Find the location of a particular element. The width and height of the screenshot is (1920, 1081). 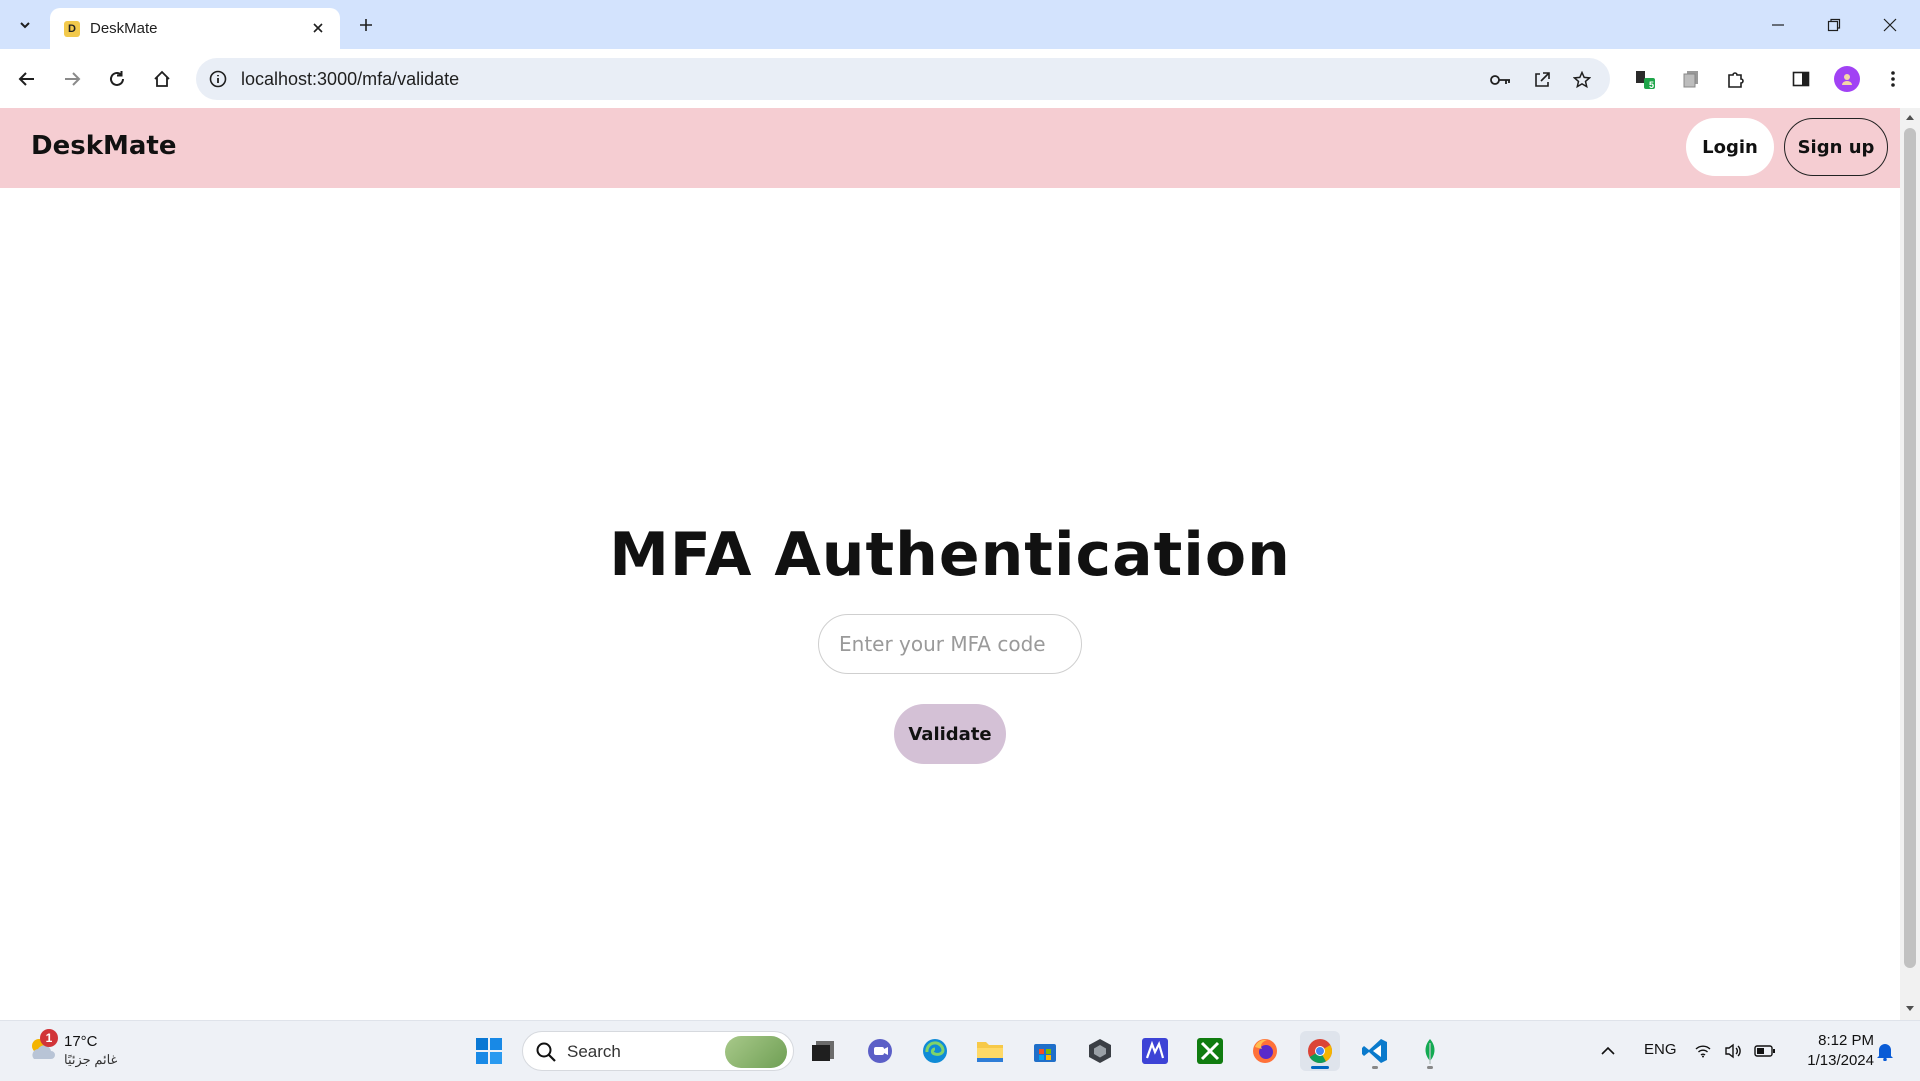

back-arrow-icon is located at coordinates (26, 79).